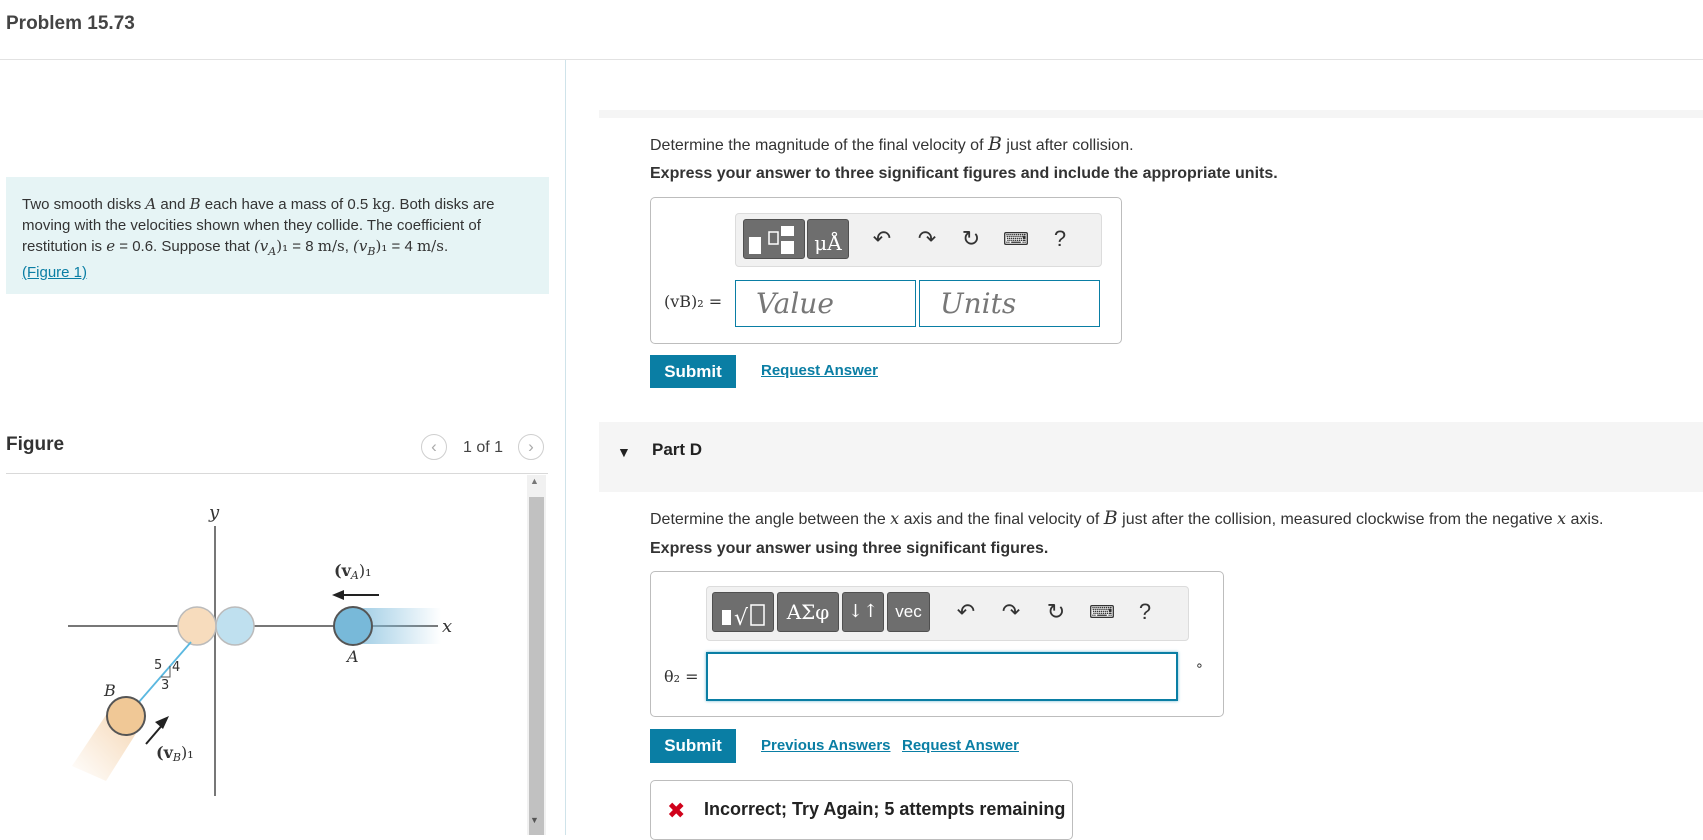 This screenshot has height=840, width=1703. What do you see at coordinates (826, 745) in the screenshot?
I see `previous-answers-link: Previous Answers` at bounding box center [826, 745].